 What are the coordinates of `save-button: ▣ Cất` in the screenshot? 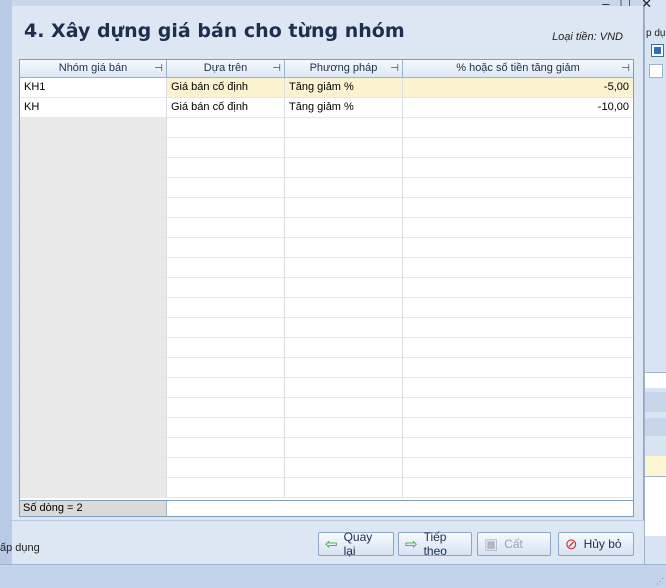 It's located at (514, 544).